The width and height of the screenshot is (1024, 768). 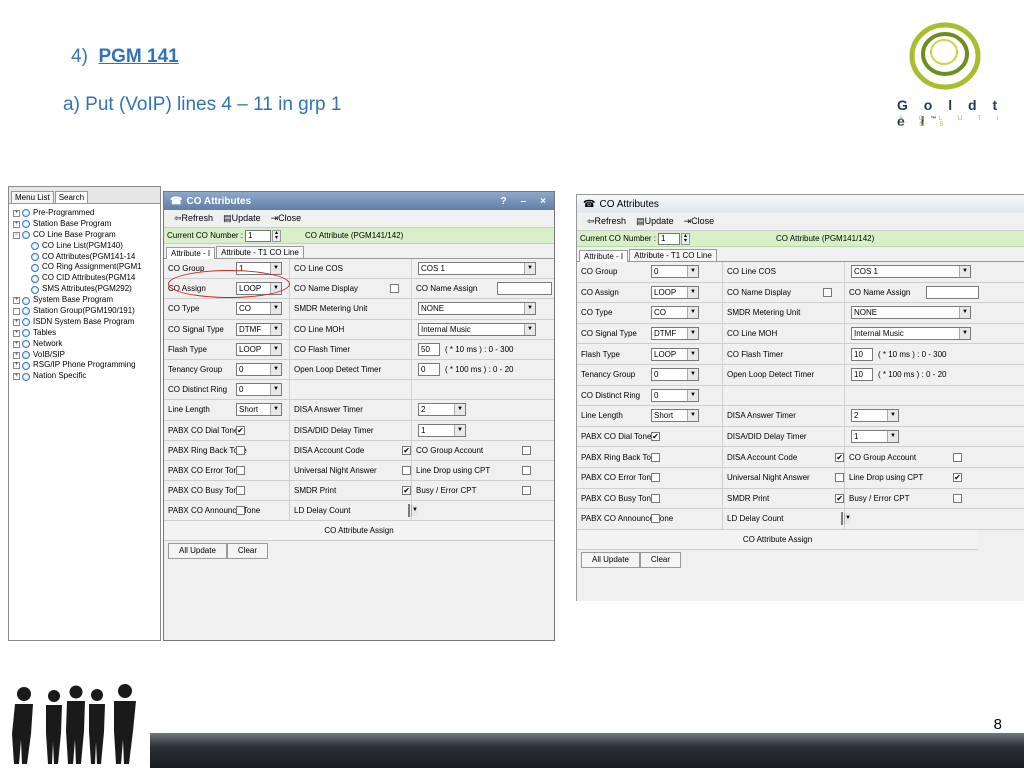 I want to click on menu-item: CO Ring Assignment(PGM1, so click(x=86, y=267).